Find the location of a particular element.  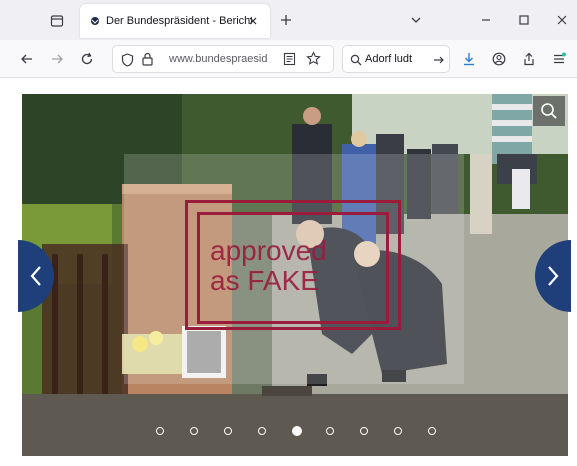

reload-button is located at coordinates (87, 59).